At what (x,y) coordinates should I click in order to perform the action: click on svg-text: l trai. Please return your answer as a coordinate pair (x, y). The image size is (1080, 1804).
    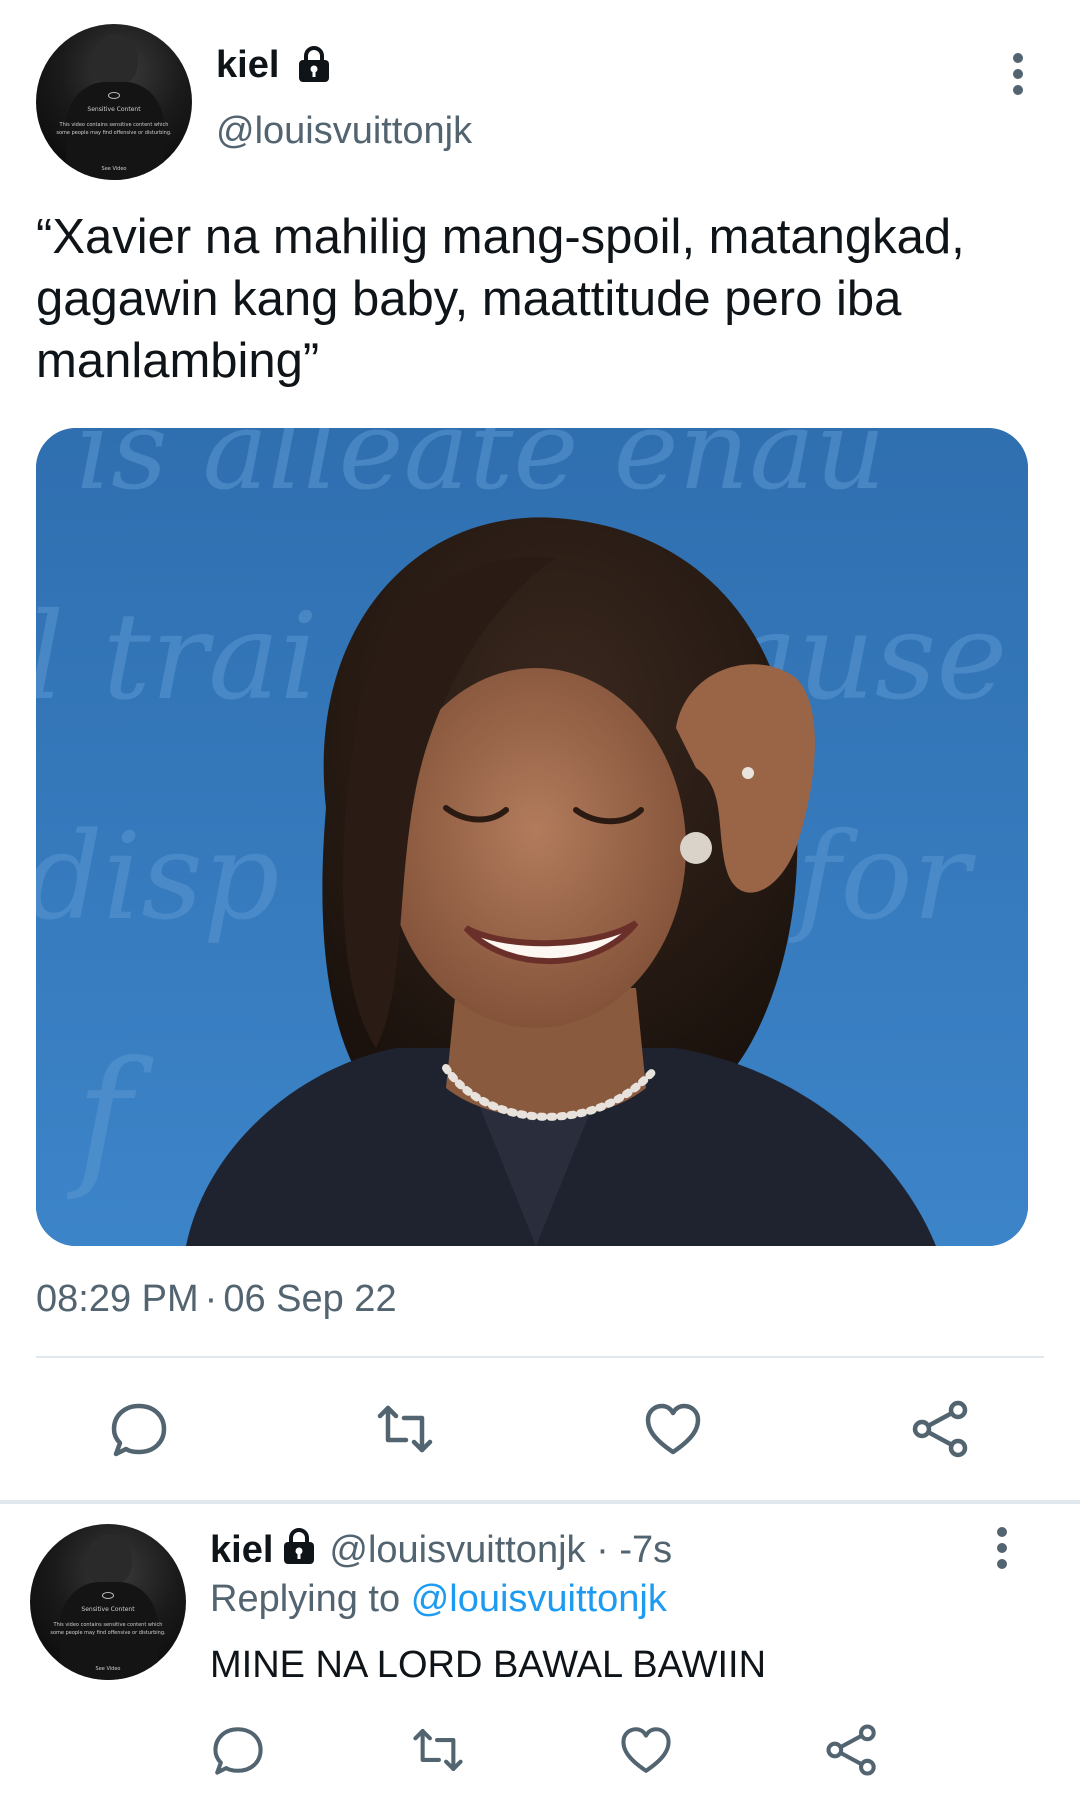
    Looking at the image, I should click on (177, 657).